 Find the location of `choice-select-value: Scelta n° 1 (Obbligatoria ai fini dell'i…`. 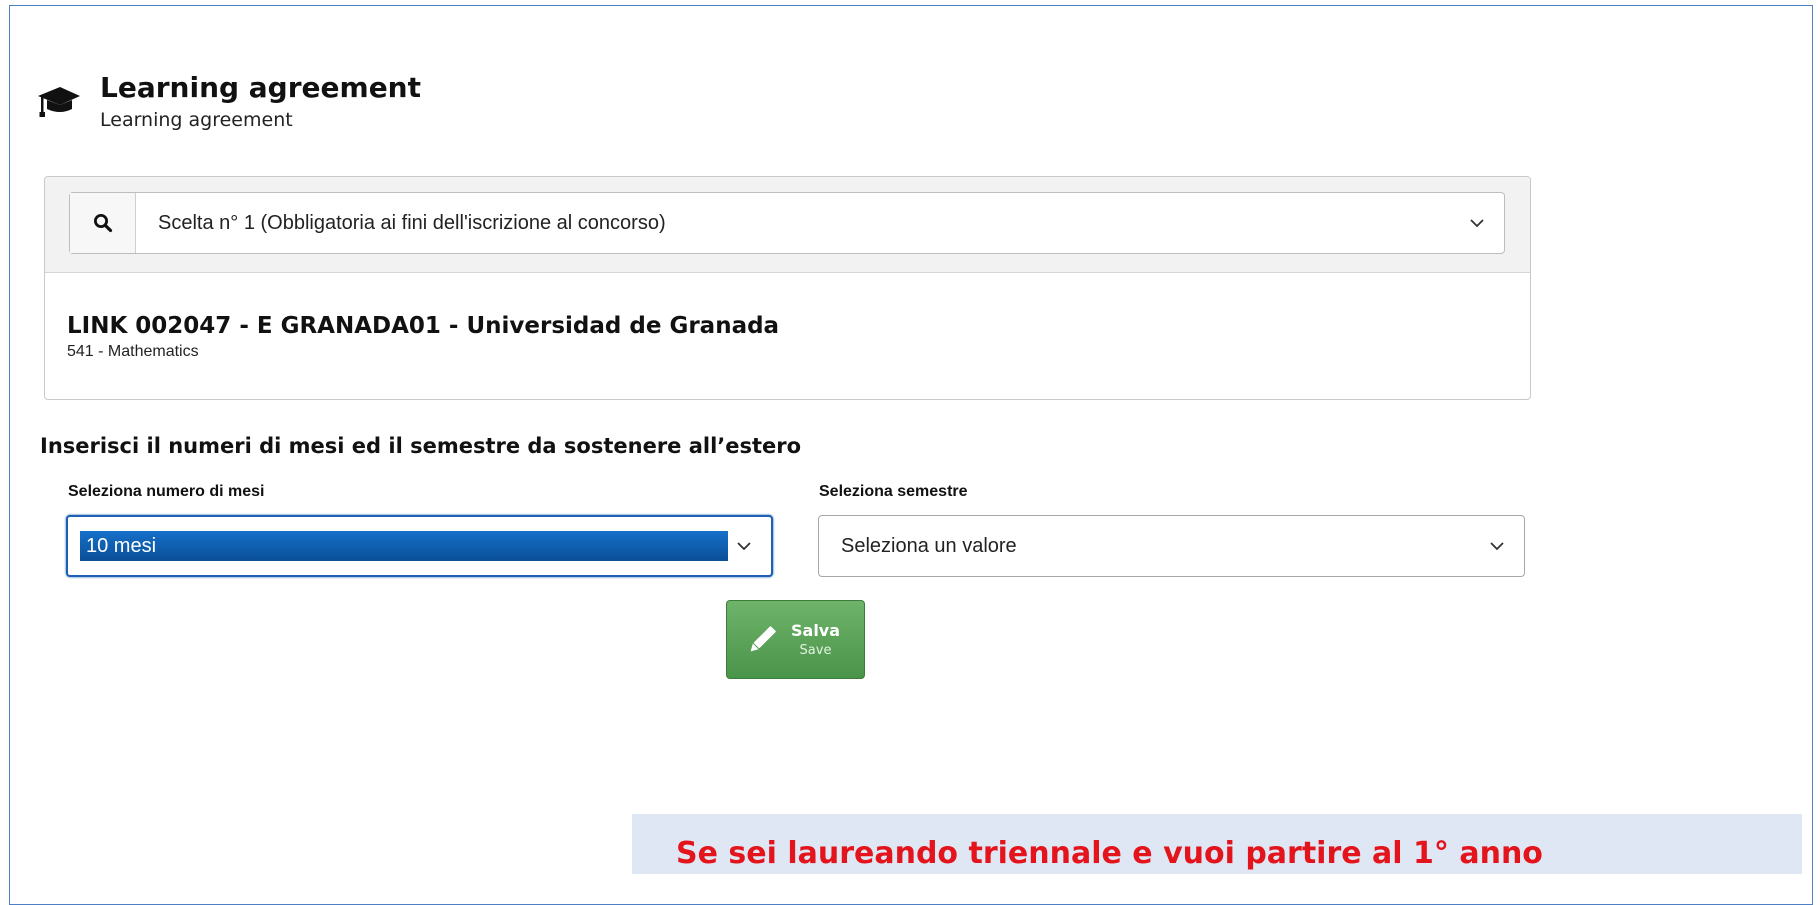

choice-select-value: Scelta n° 1 (Obbligatoria ai fini dell'i… is located at coordinates (412, 222).